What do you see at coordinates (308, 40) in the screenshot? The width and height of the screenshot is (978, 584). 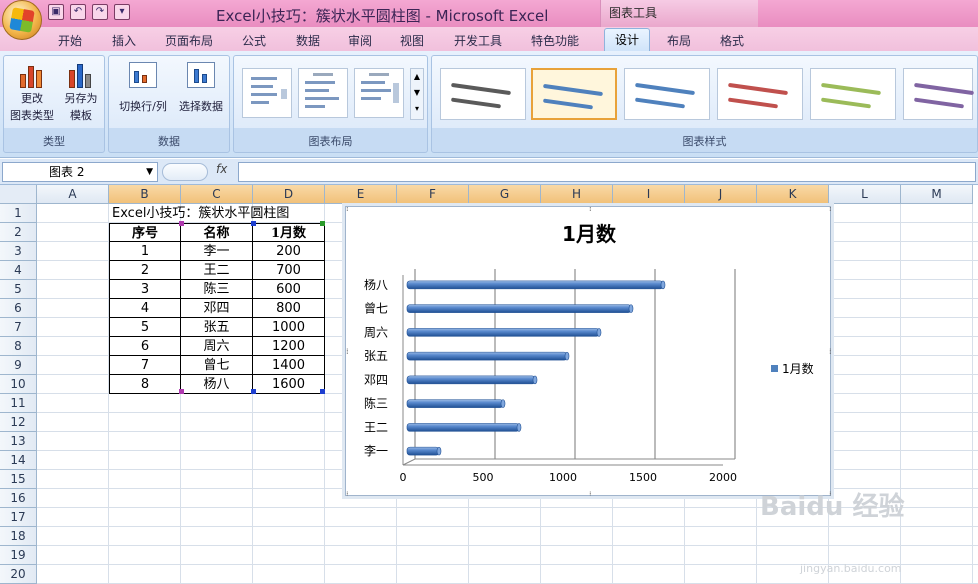 I see `tab-data: 数据` at bounding box center [308, 40].